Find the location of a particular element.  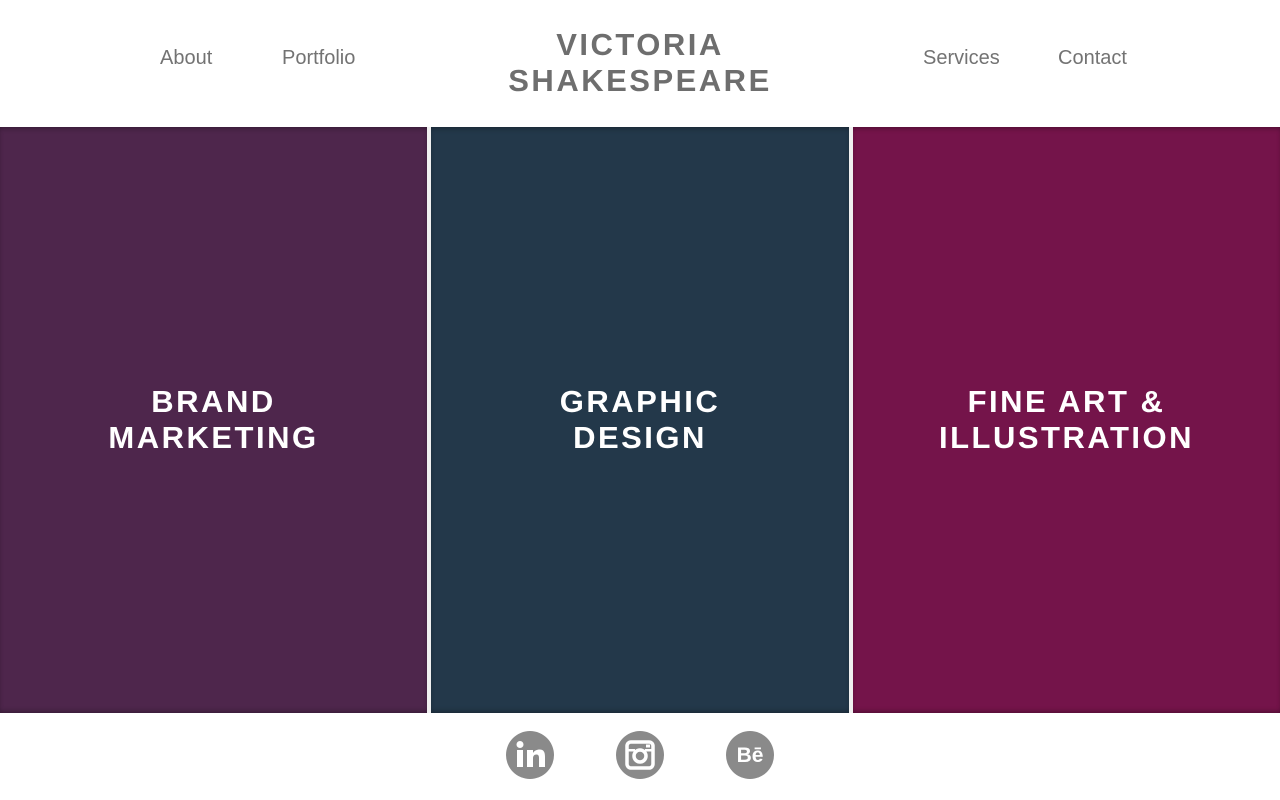

logo-line-2: SHAKESPEARE is located at coordinates (640, 80).